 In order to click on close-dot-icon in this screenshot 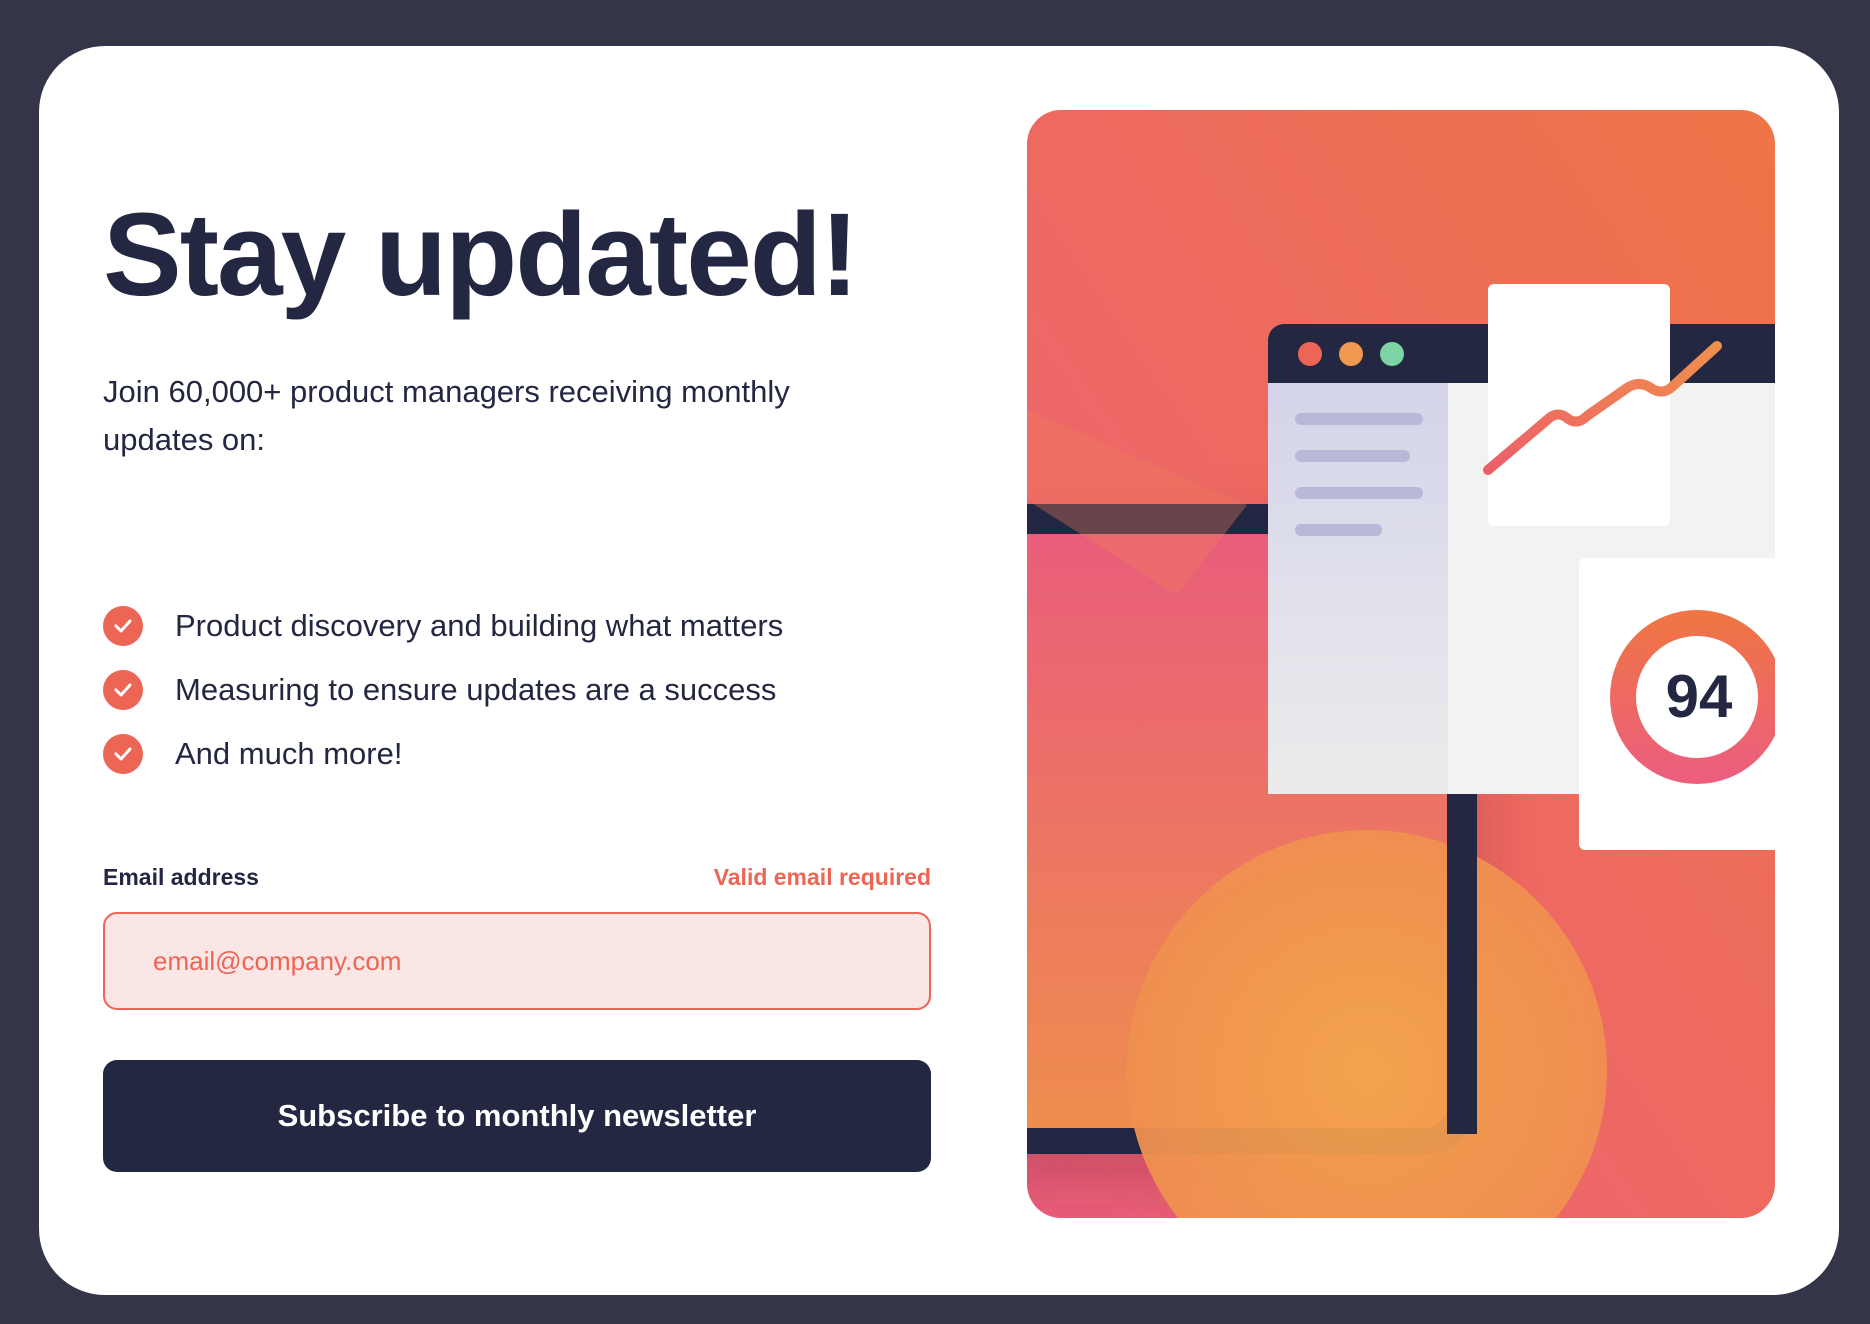, I will do `click(1310, 354)`.